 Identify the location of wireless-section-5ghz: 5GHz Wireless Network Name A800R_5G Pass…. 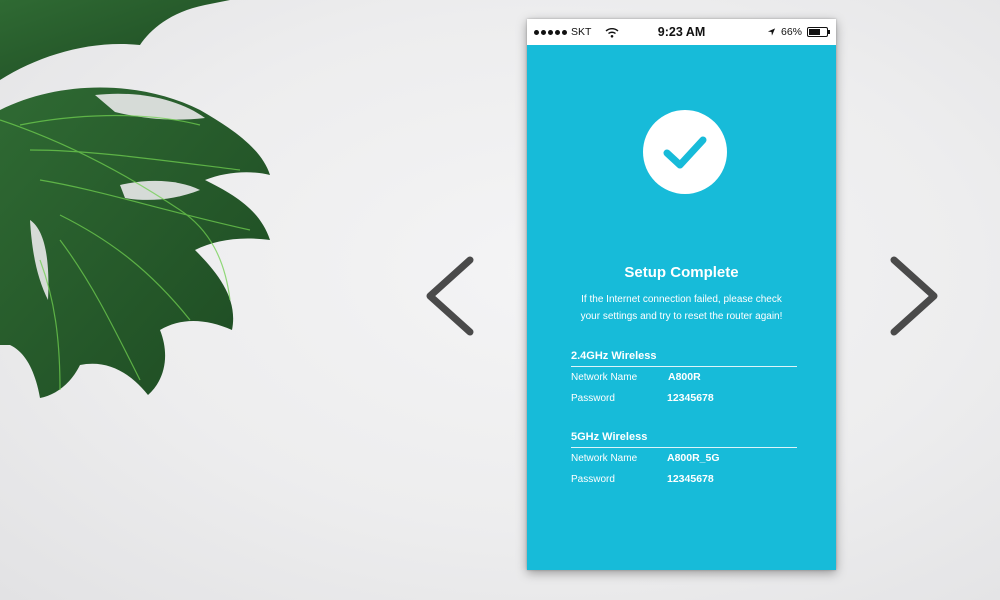
(684, 460).